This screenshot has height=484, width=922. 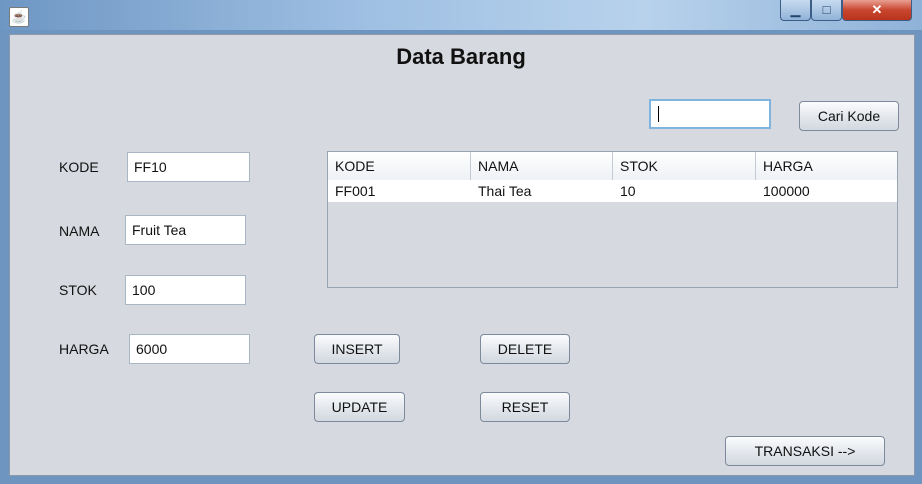 I want to click on harga-label: HARGA, so click(x=84, y=349).